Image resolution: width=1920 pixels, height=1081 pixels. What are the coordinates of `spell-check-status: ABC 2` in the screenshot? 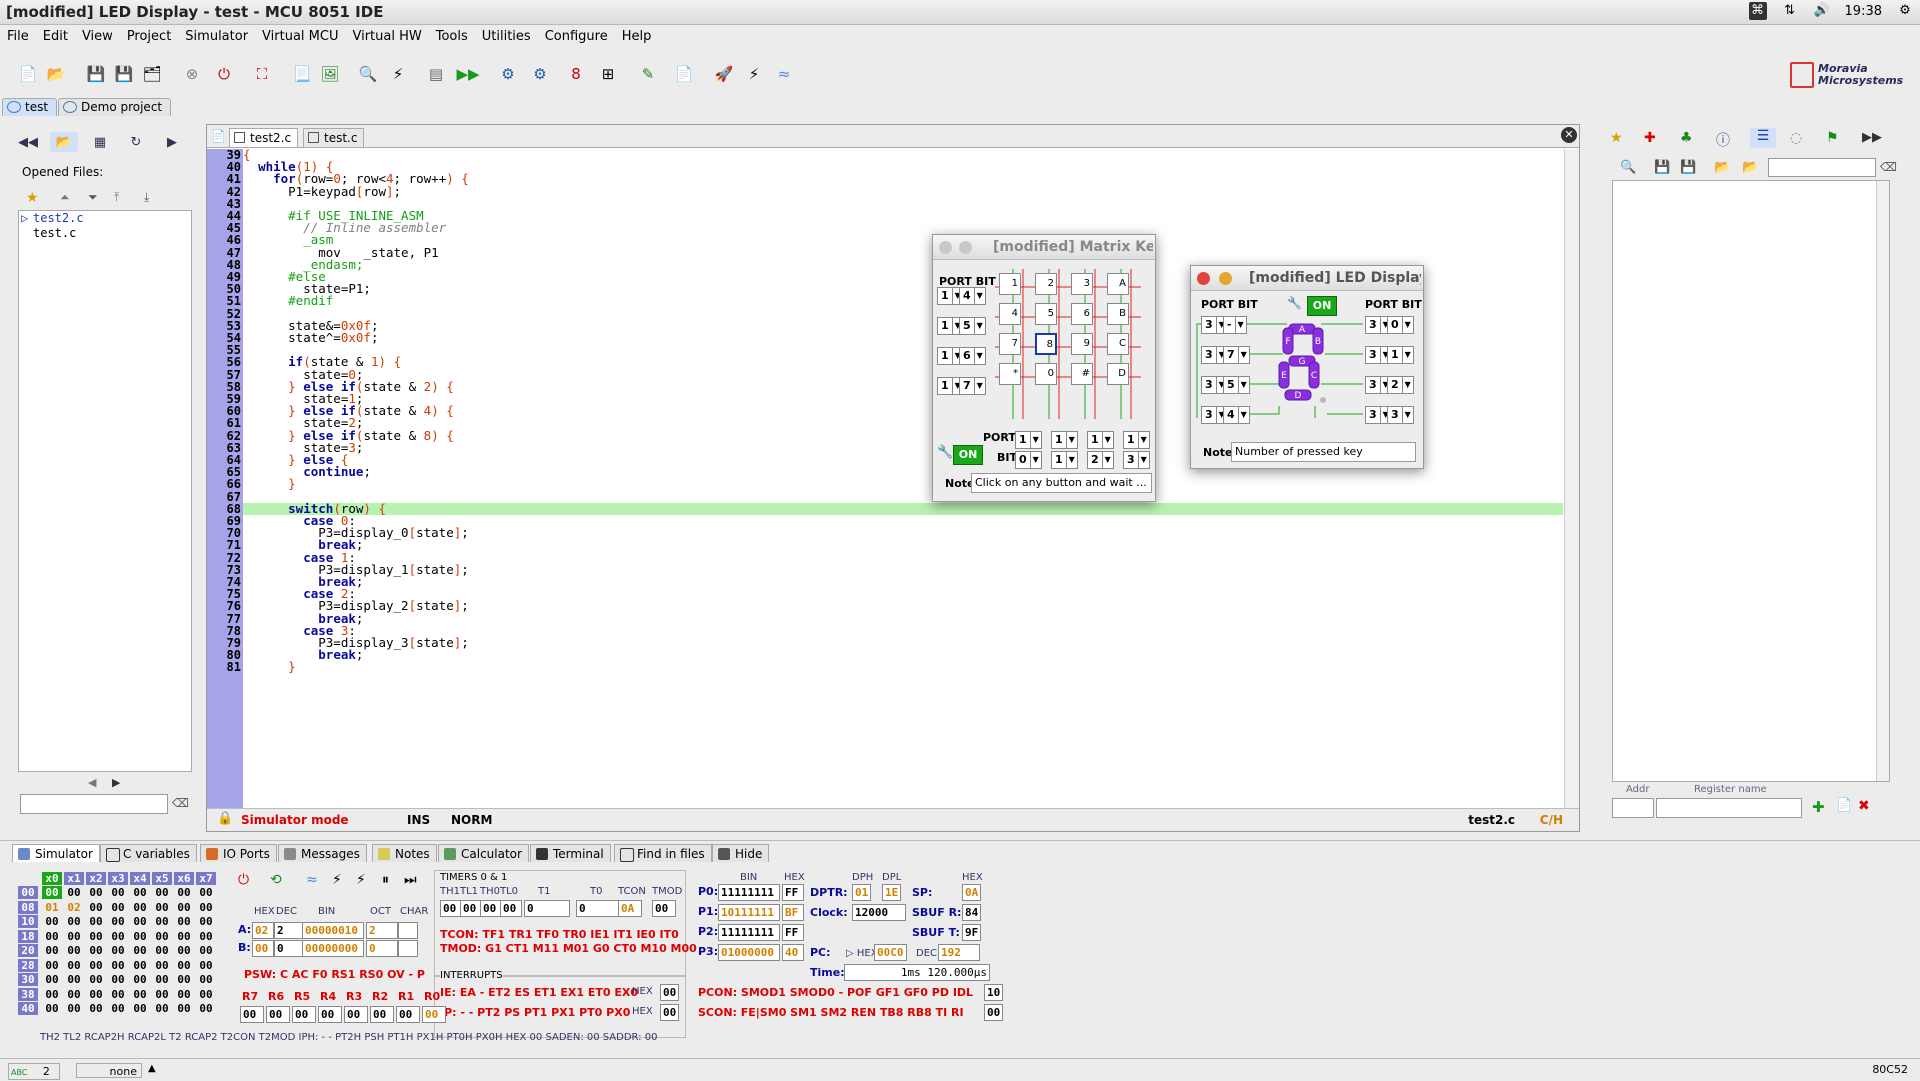 It's located at (34, 1071).